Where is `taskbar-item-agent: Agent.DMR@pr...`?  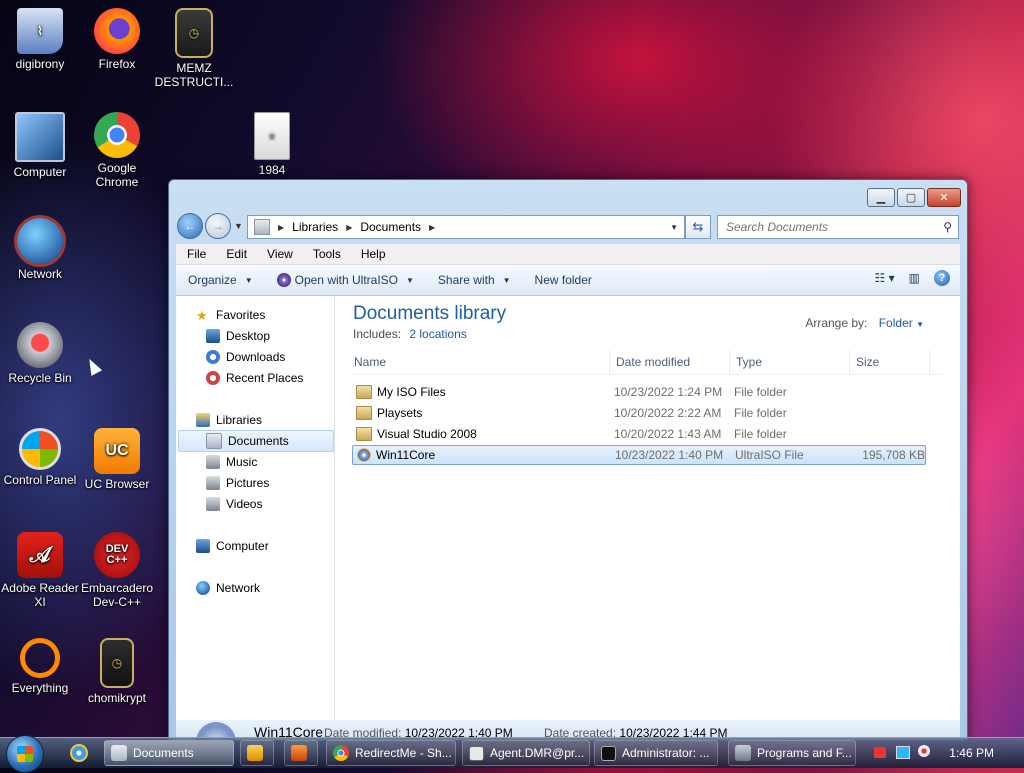 taskbar-item-agent: Agent.DMR@pr... is located at coordinates (526, 753).